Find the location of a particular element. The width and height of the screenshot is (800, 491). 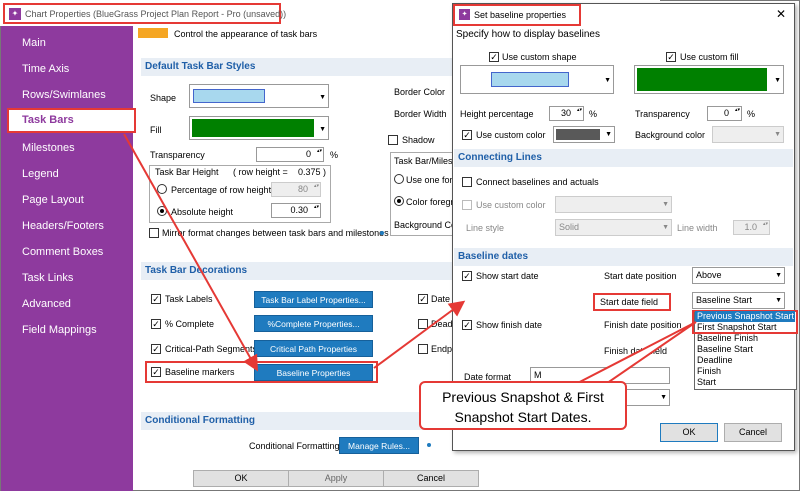

line-width-spinner: 1.0 is located at coordinates (751, 227).